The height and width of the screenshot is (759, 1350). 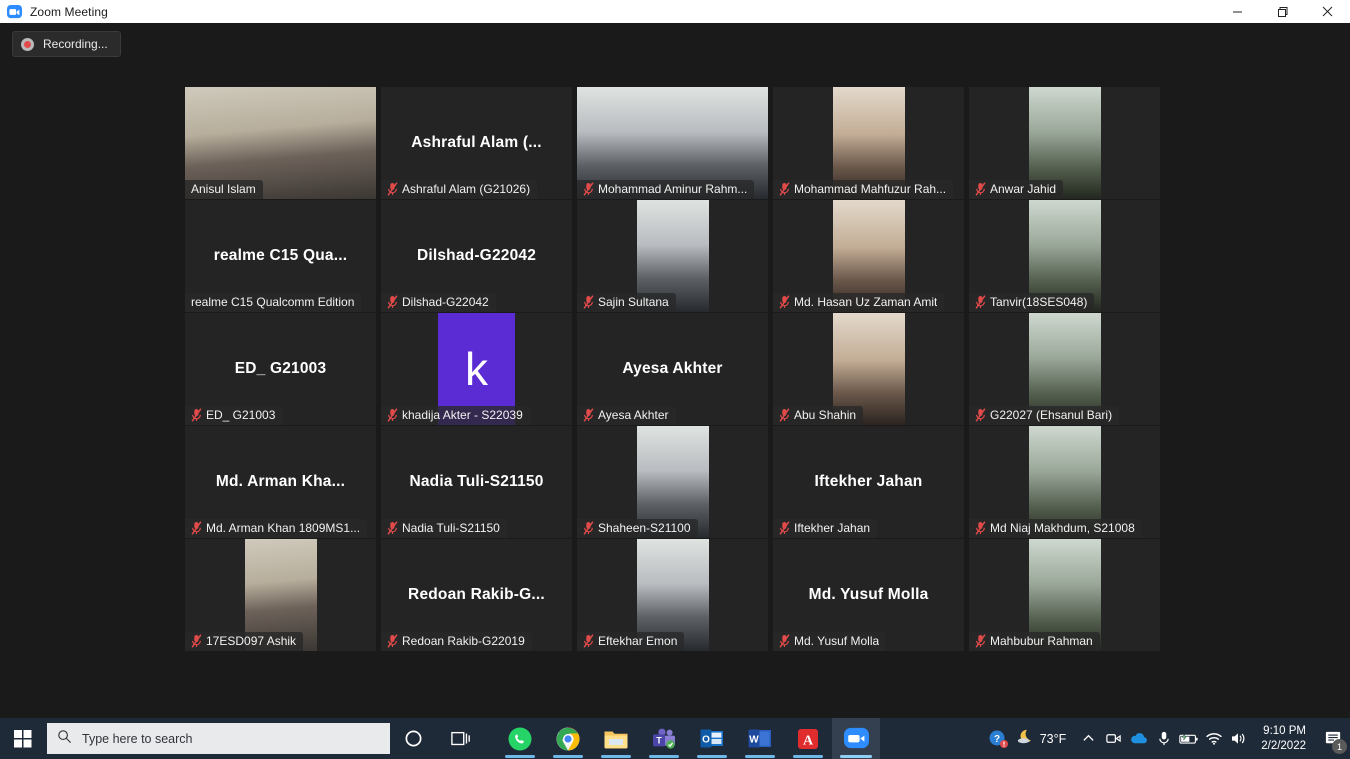 I want to click on participant-tile: Iftekher Jahan Iftekher Jahan, so click(x=868, y=482).